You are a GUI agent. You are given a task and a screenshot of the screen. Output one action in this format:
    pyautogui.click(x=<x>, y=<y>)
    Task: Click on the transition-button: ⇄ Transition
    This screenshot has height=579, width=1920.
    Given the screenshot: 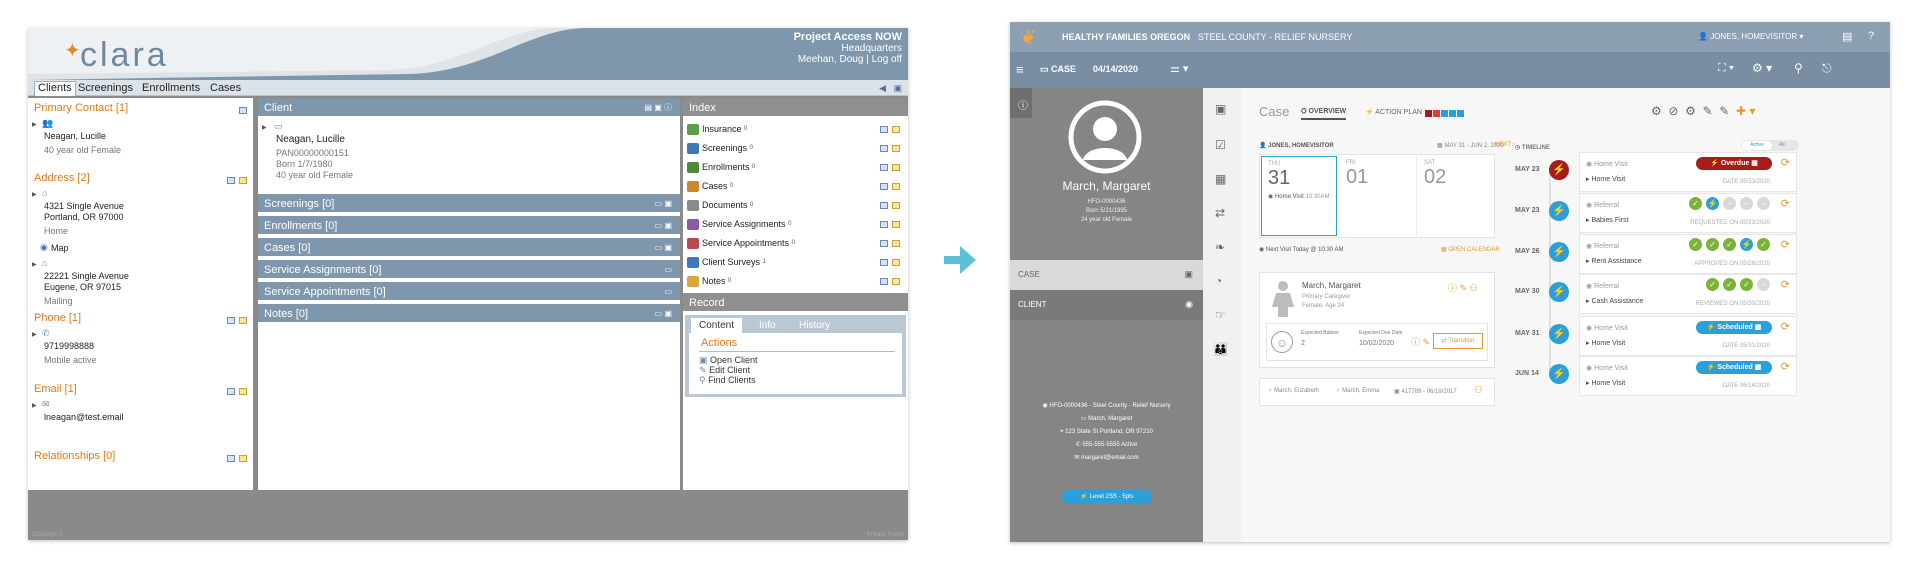 What is the action you would take?
    pyautogui.click(x=1458, y=341)
    